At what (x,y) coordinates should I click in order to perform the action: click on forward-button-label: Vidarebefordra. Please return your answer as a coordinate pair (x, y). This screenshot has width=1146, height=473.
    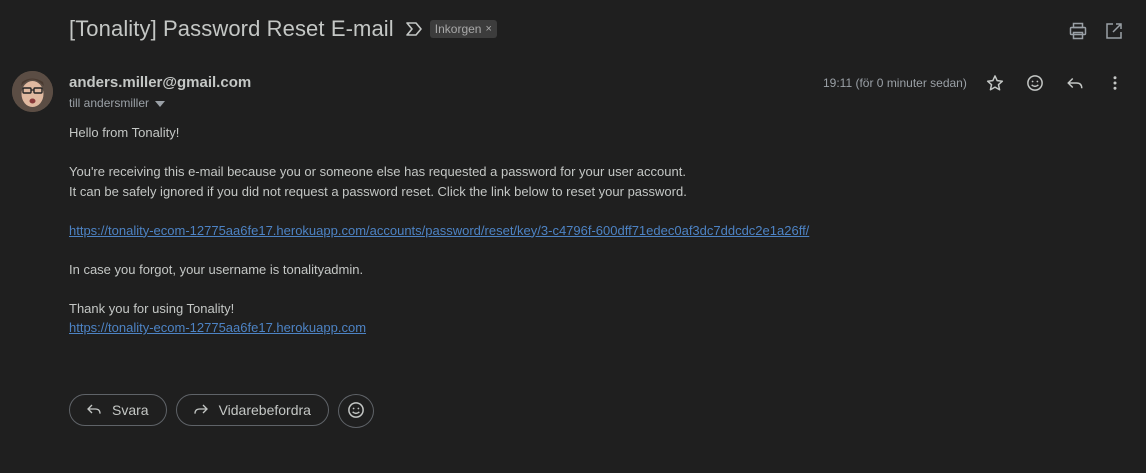
    Looking at the image, I should click on (264, 410).